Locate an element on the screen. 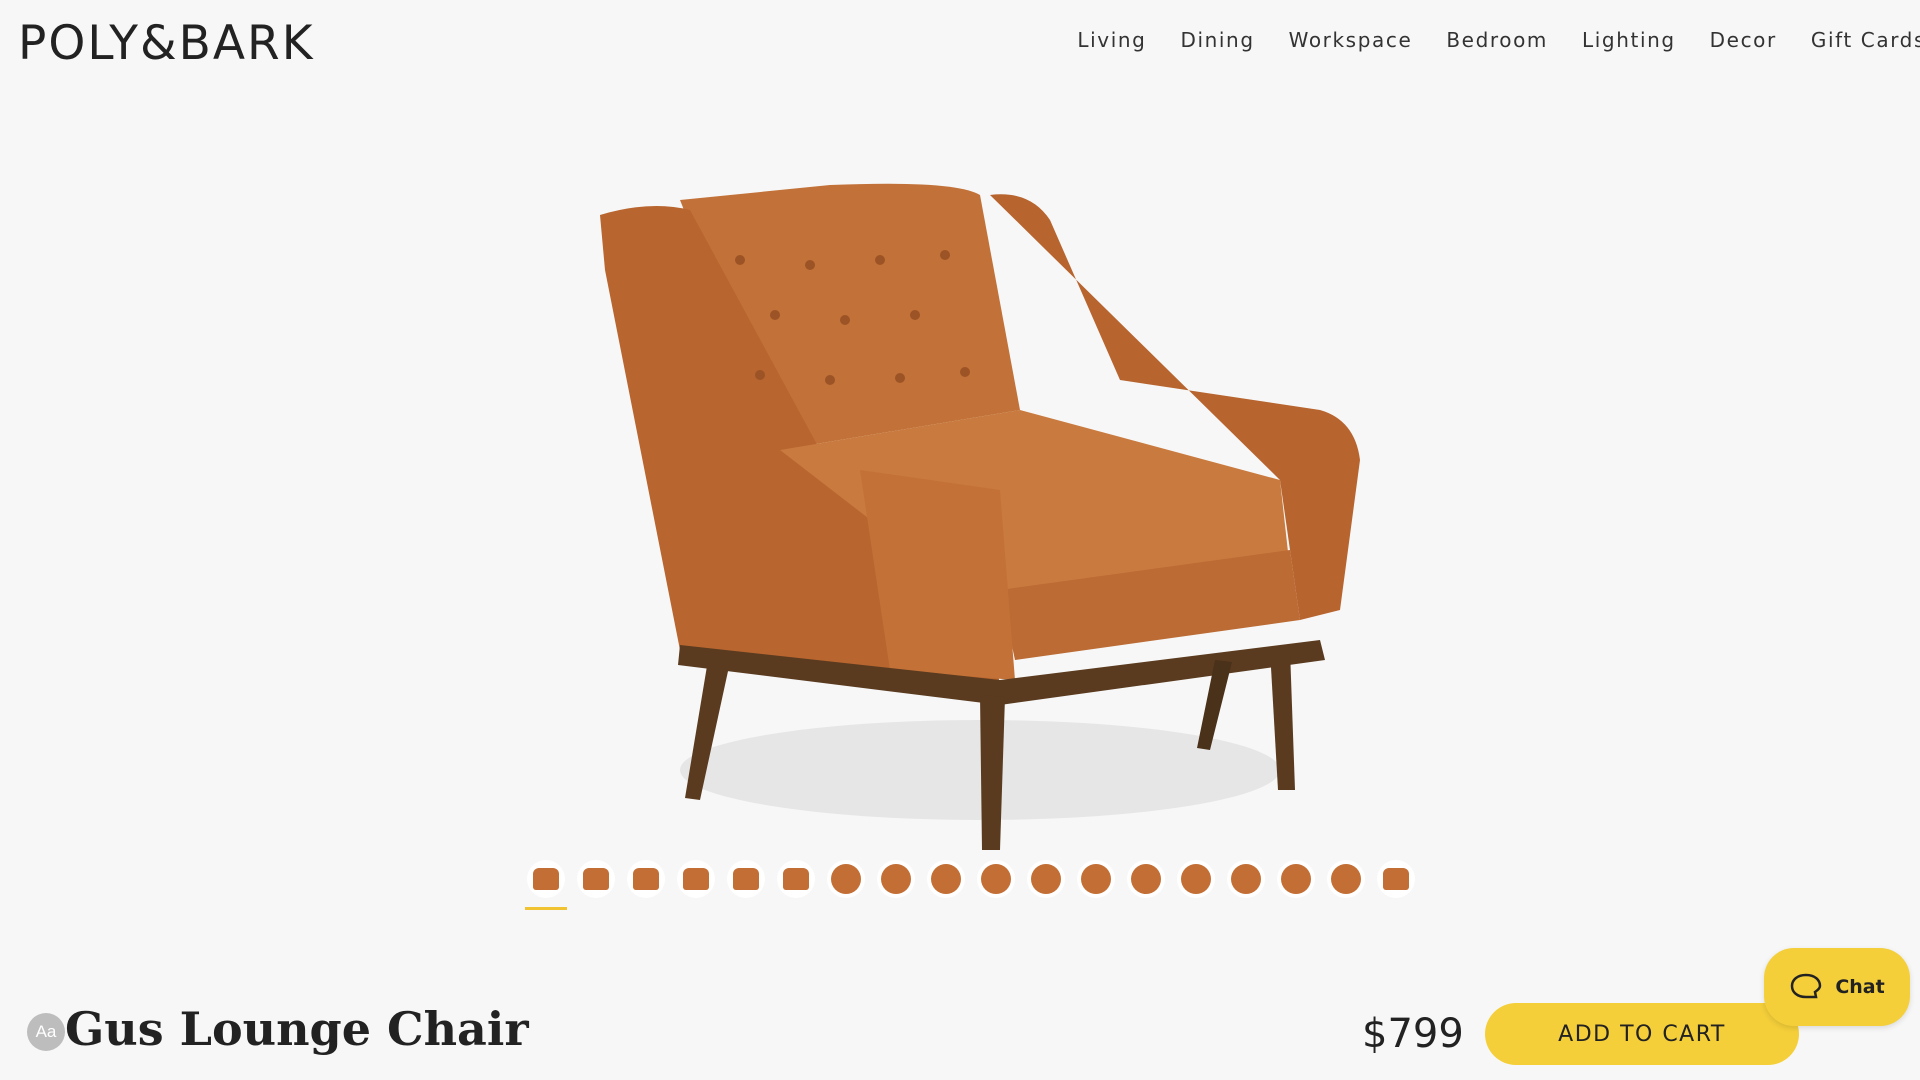  chat-label: Chat is located at coordinates (1860, 987).